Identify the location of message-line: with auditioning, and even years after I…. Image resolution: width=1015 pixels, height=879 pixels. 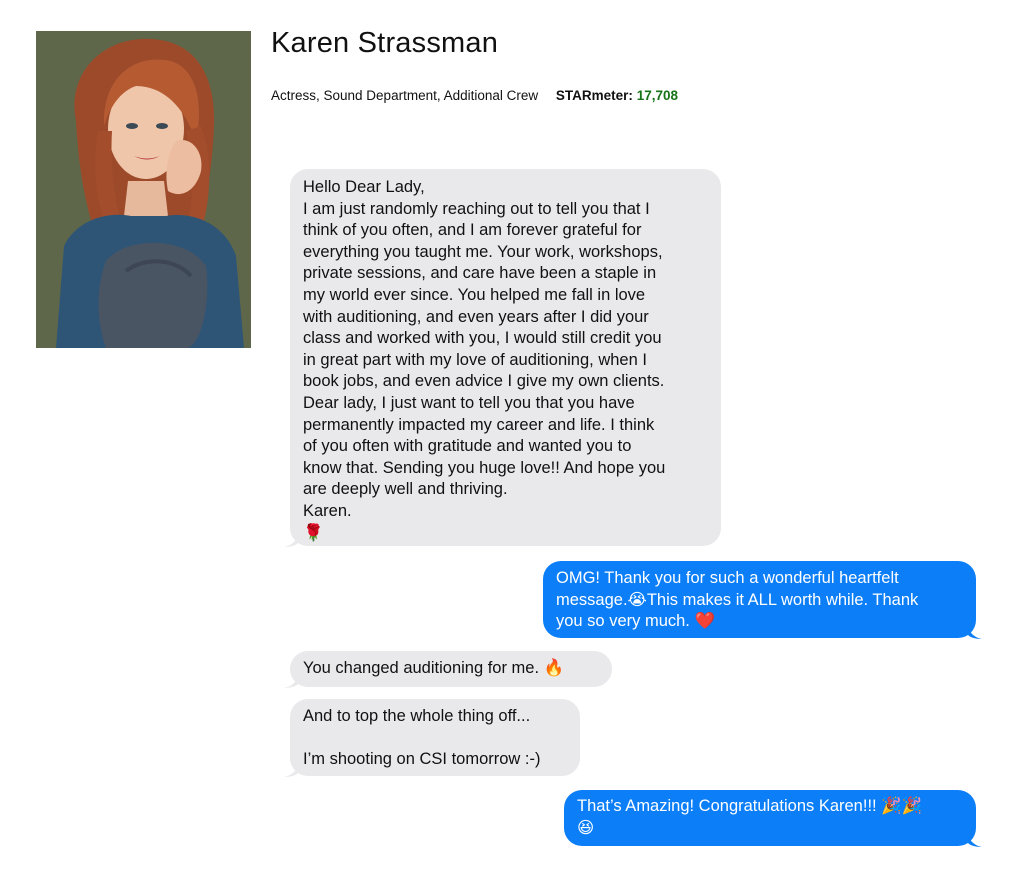
(476, 316).